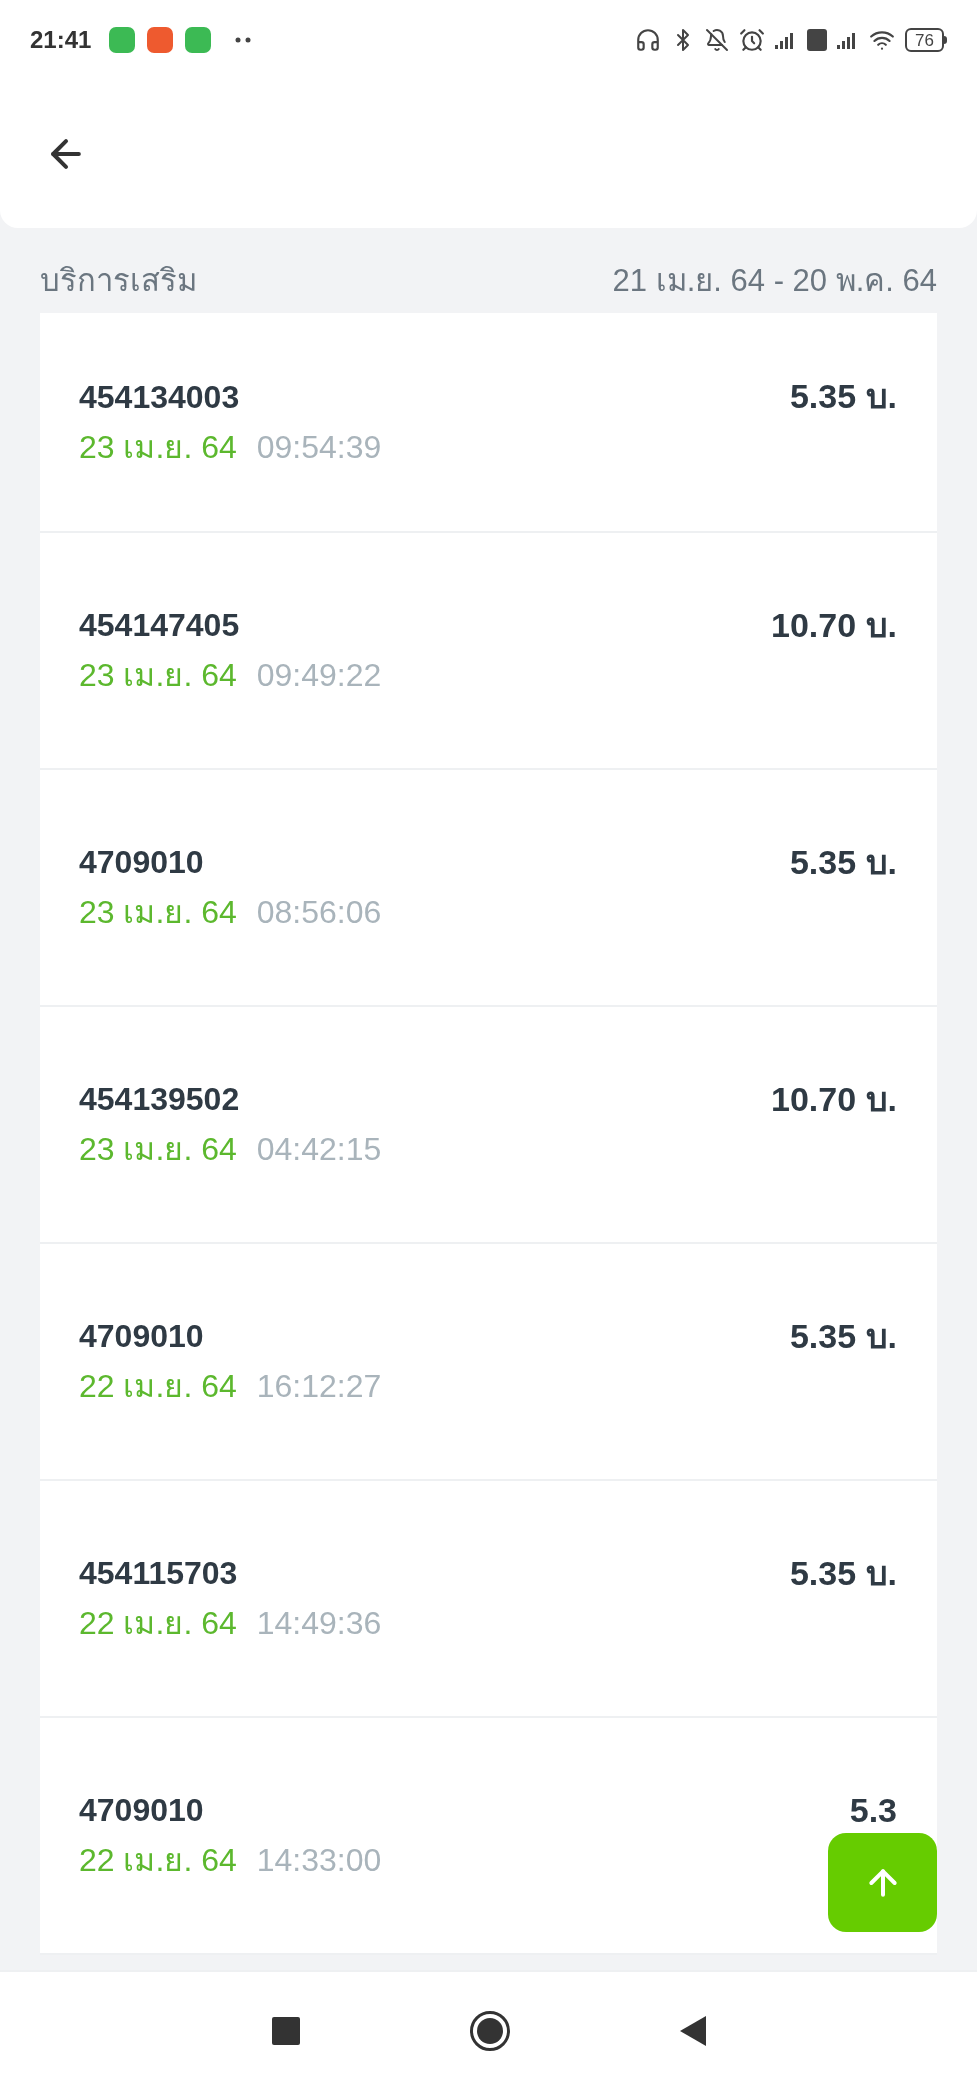  What do you see at coordinates (488, 1599) in the screenshot?
I see `transaction-row: 454115703 22 เม.ย. 64 14:49:36 5.35 บ.` at bounding box center [488, 1599].